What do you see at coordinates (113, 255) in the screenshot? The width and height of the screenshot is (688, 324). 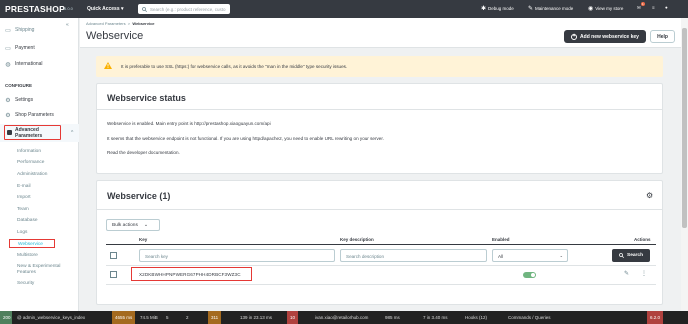 I see `select-all-checkbox` at bounding box center [113, 255].